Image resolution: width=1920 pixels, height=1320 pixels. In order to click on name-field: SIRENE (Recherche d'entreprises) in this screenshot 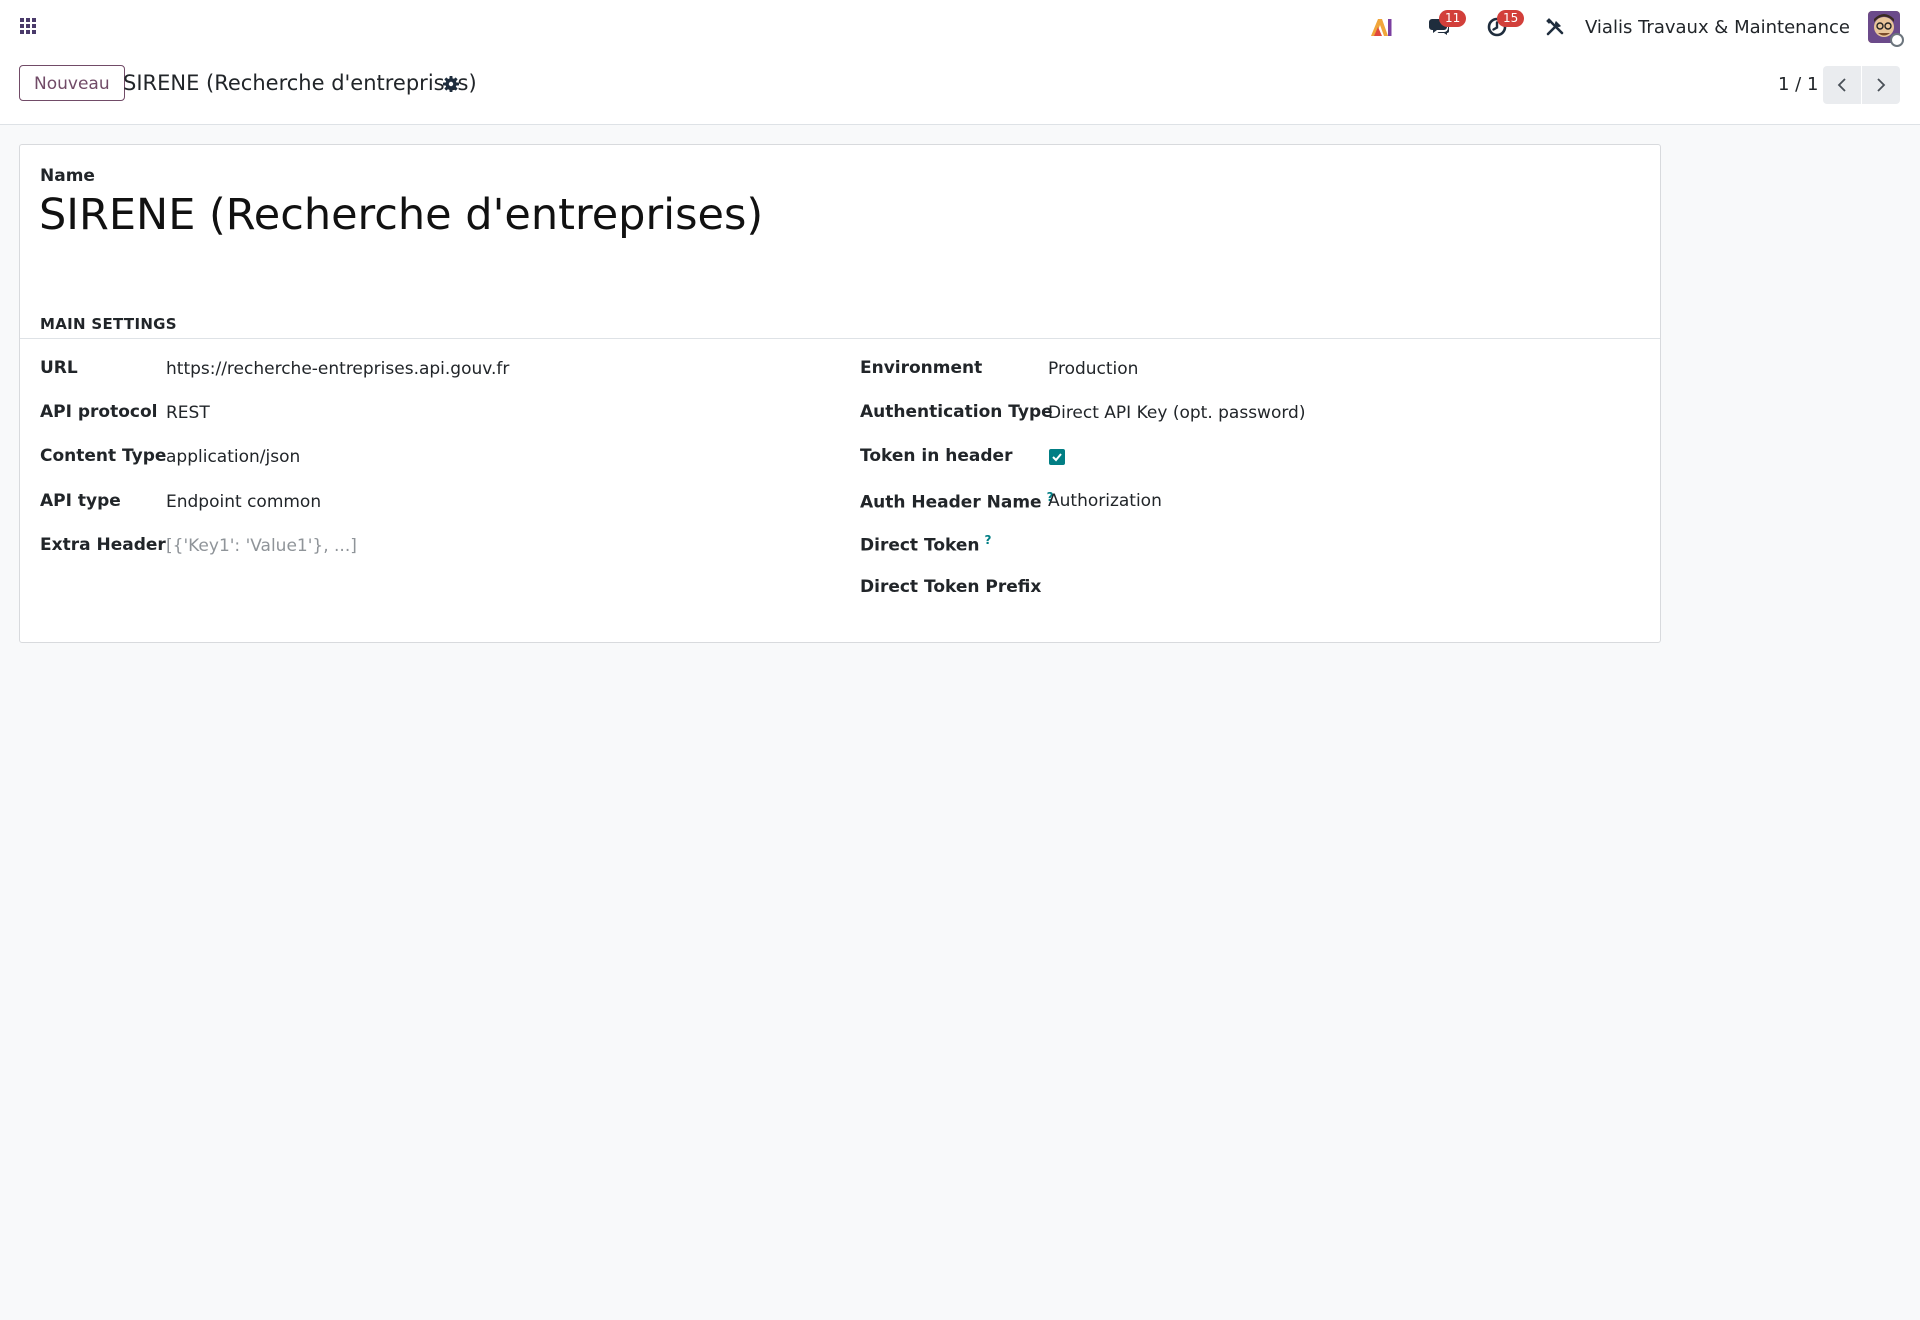, I will do `click(401, 215)`.